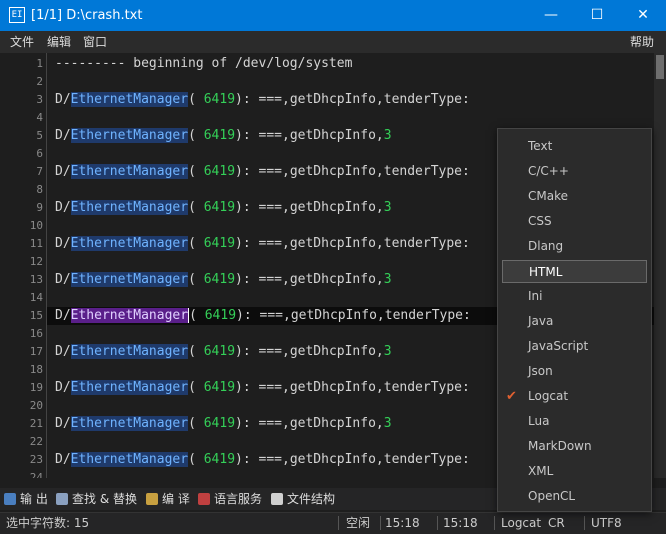  Describe the element at coordinates (548, 396) in the screenshot. I see `language-menu-item-label: Logcat` at that location.